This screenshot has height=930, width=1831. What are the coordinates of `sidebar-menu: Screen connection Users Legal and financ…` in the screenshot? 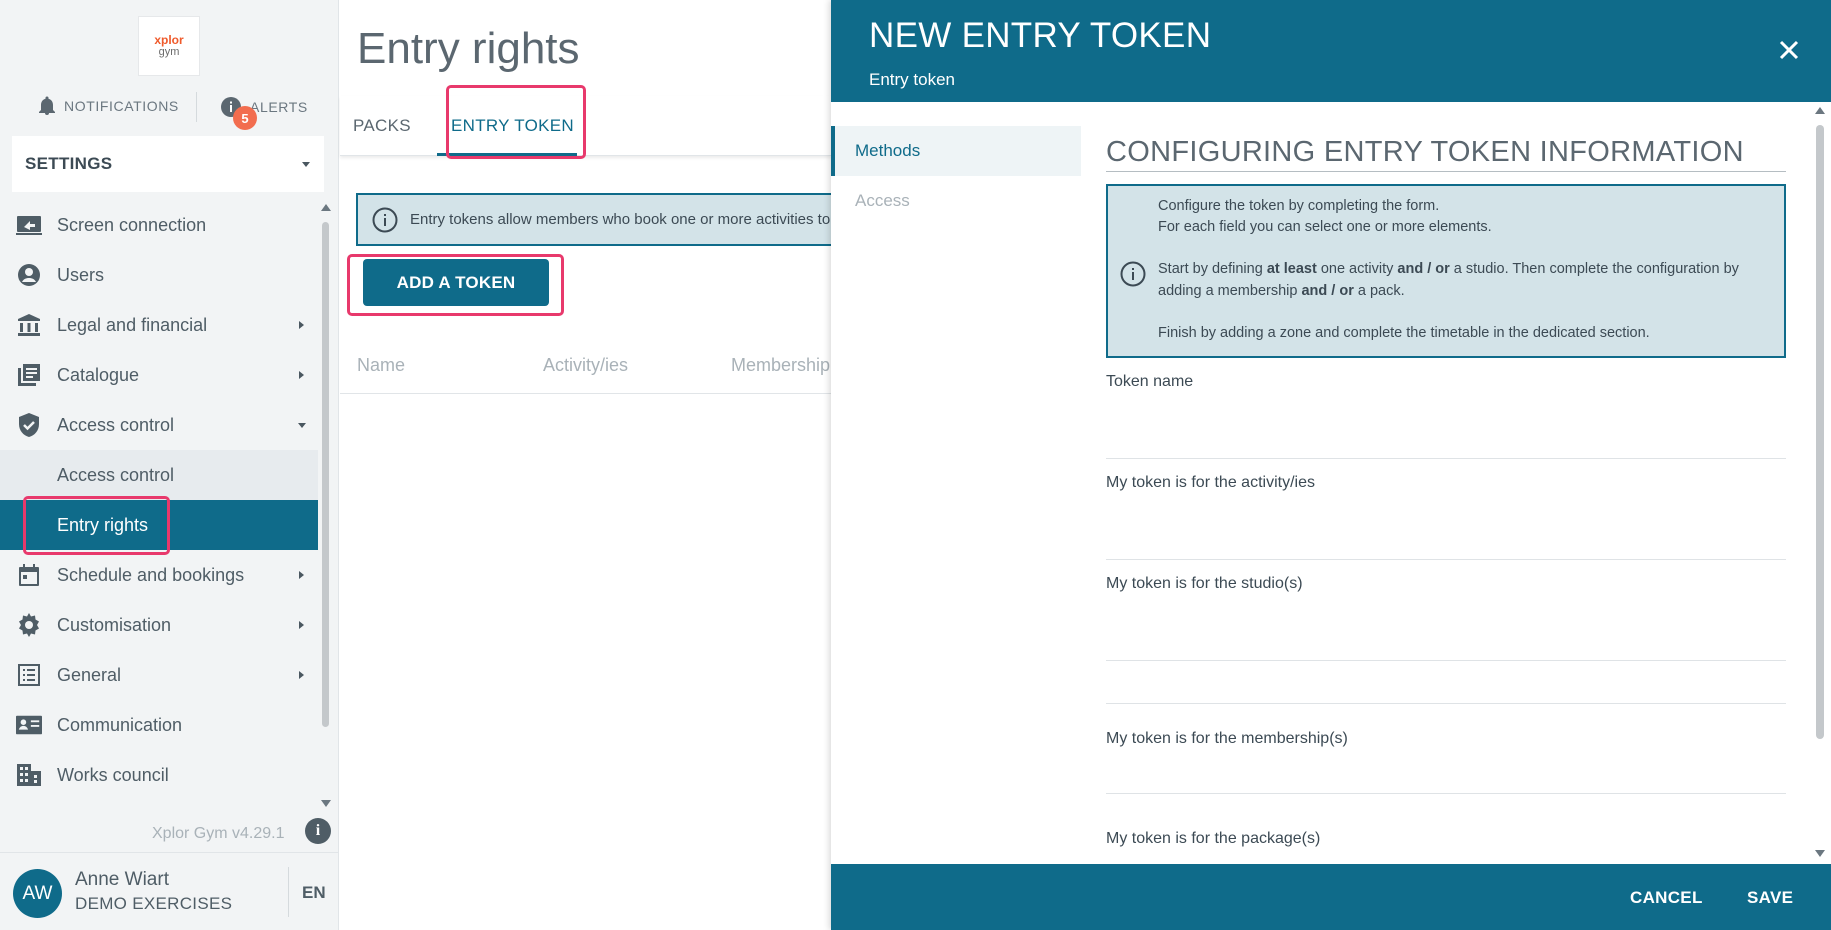 It's located at (159, 500).